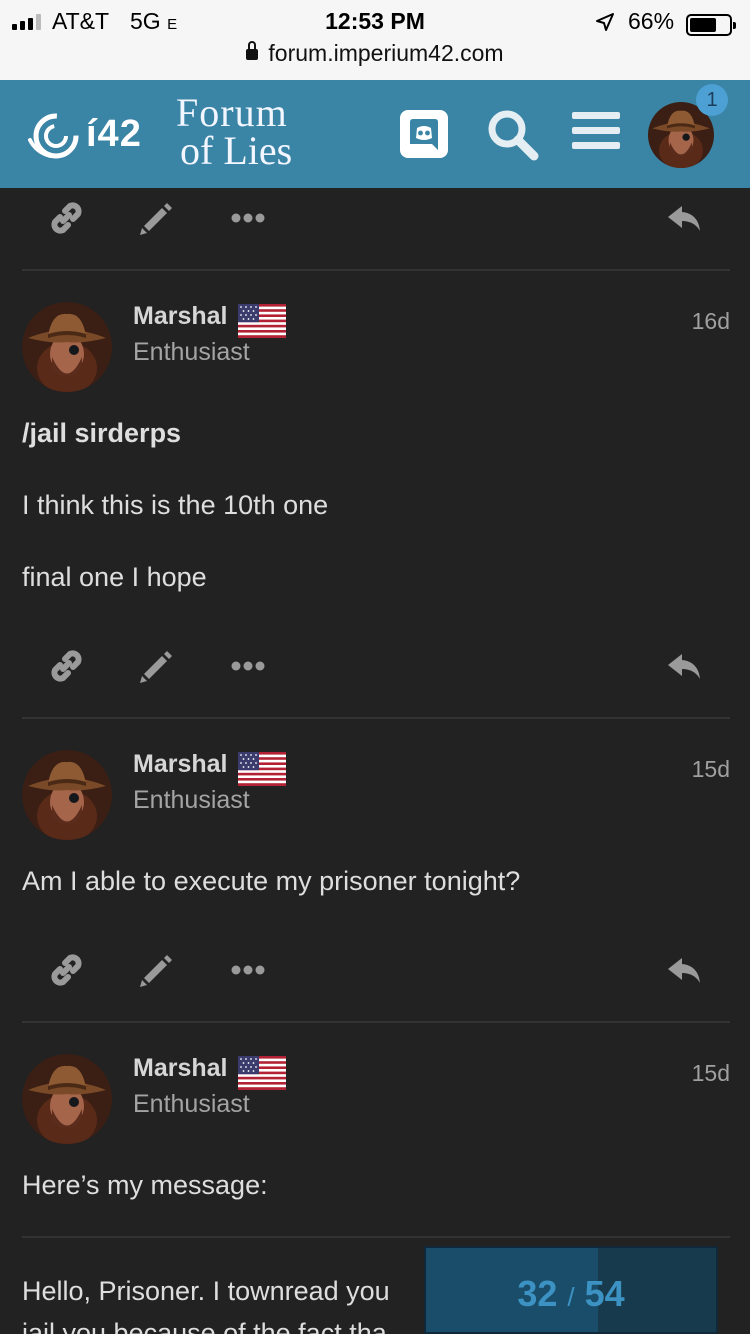 This screenshot has width=750, height=1334. I want to click on imperium42-logo: í42, so click(84, 134).